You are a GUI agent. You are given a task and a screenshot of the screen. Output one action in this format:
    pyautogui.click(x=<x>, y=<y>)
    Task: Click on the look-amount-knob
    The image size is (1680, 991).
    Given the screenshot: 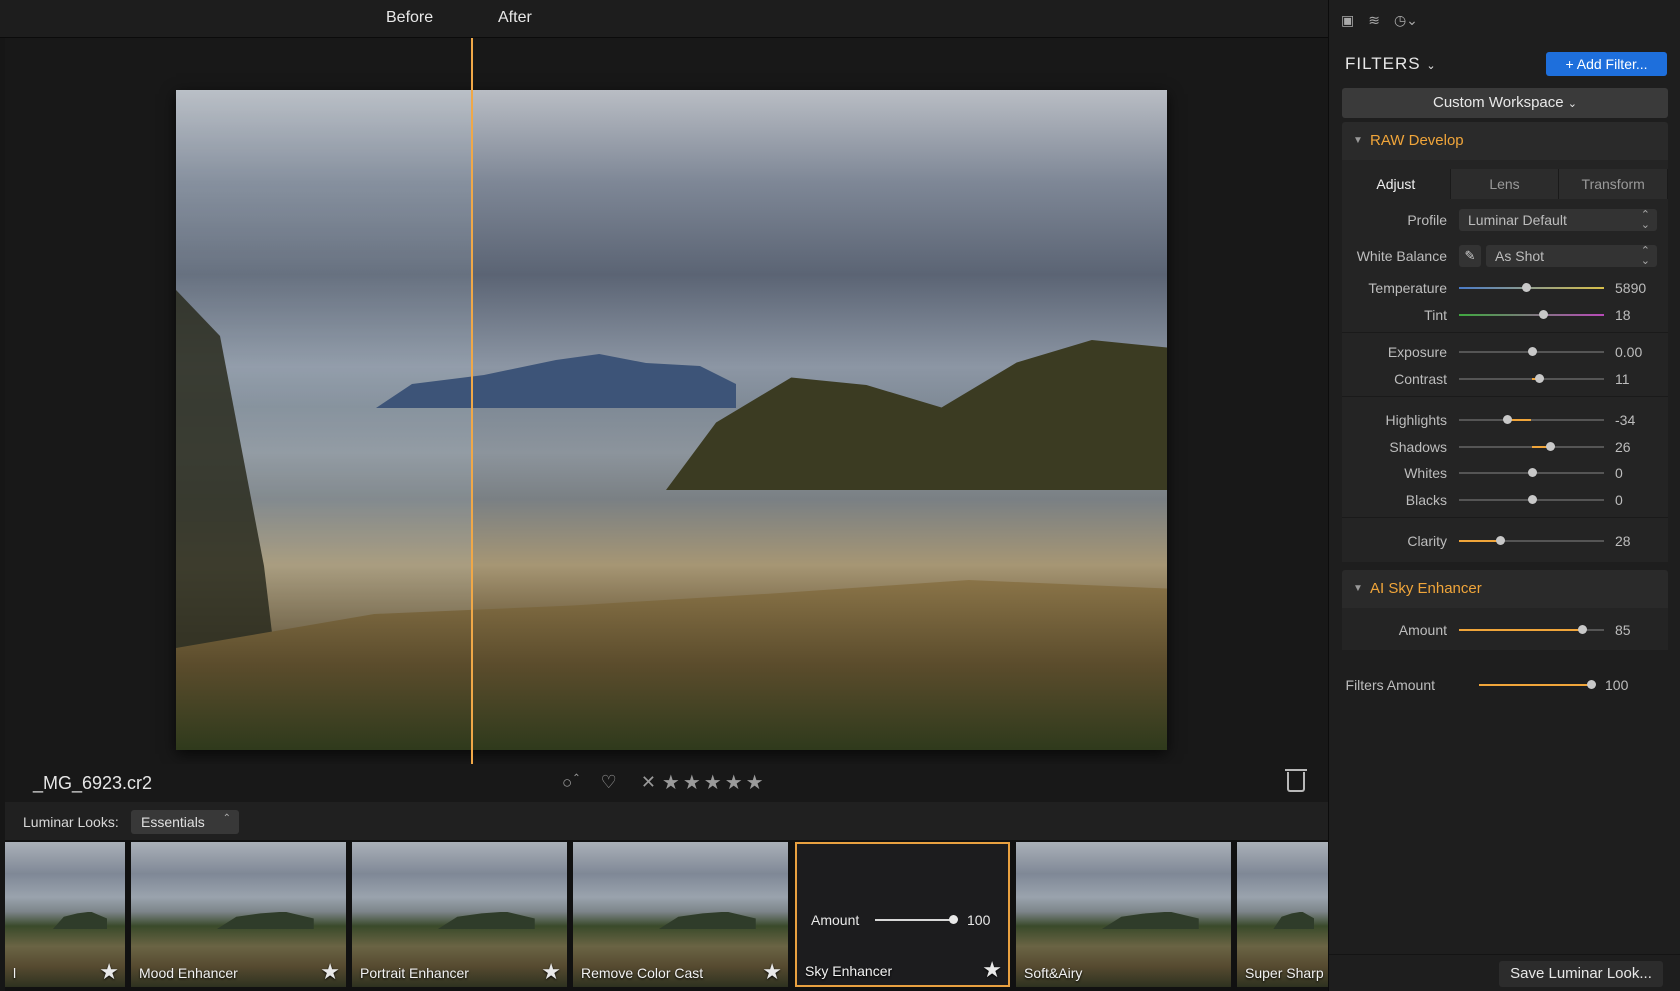 What is the action you would take?
    pyautogui.click(x=953, y=919)
    